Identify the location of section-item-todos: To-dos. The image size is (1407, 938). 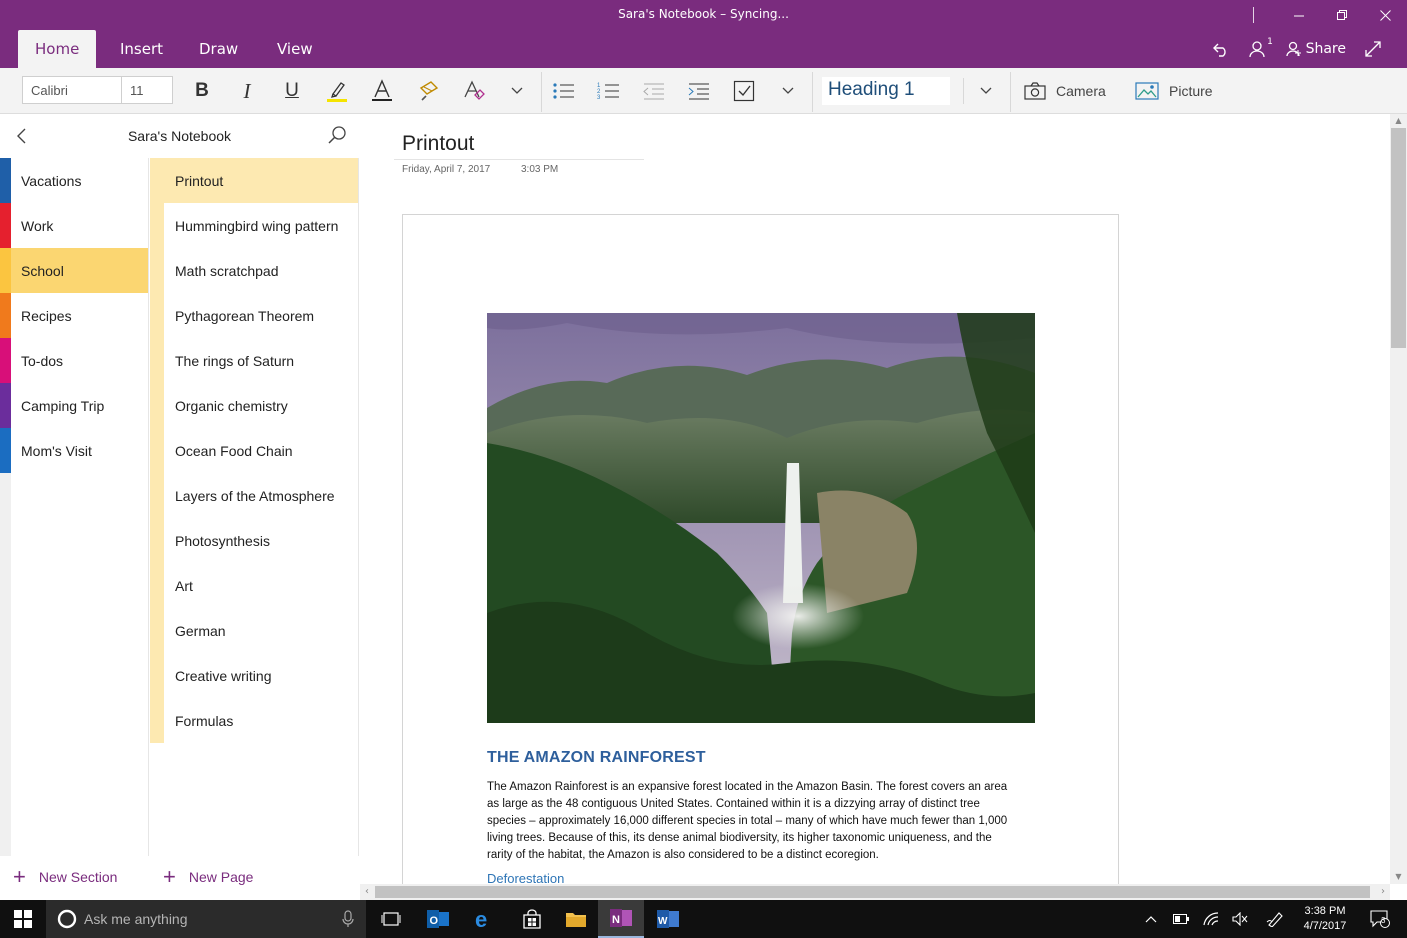
(74, 360).